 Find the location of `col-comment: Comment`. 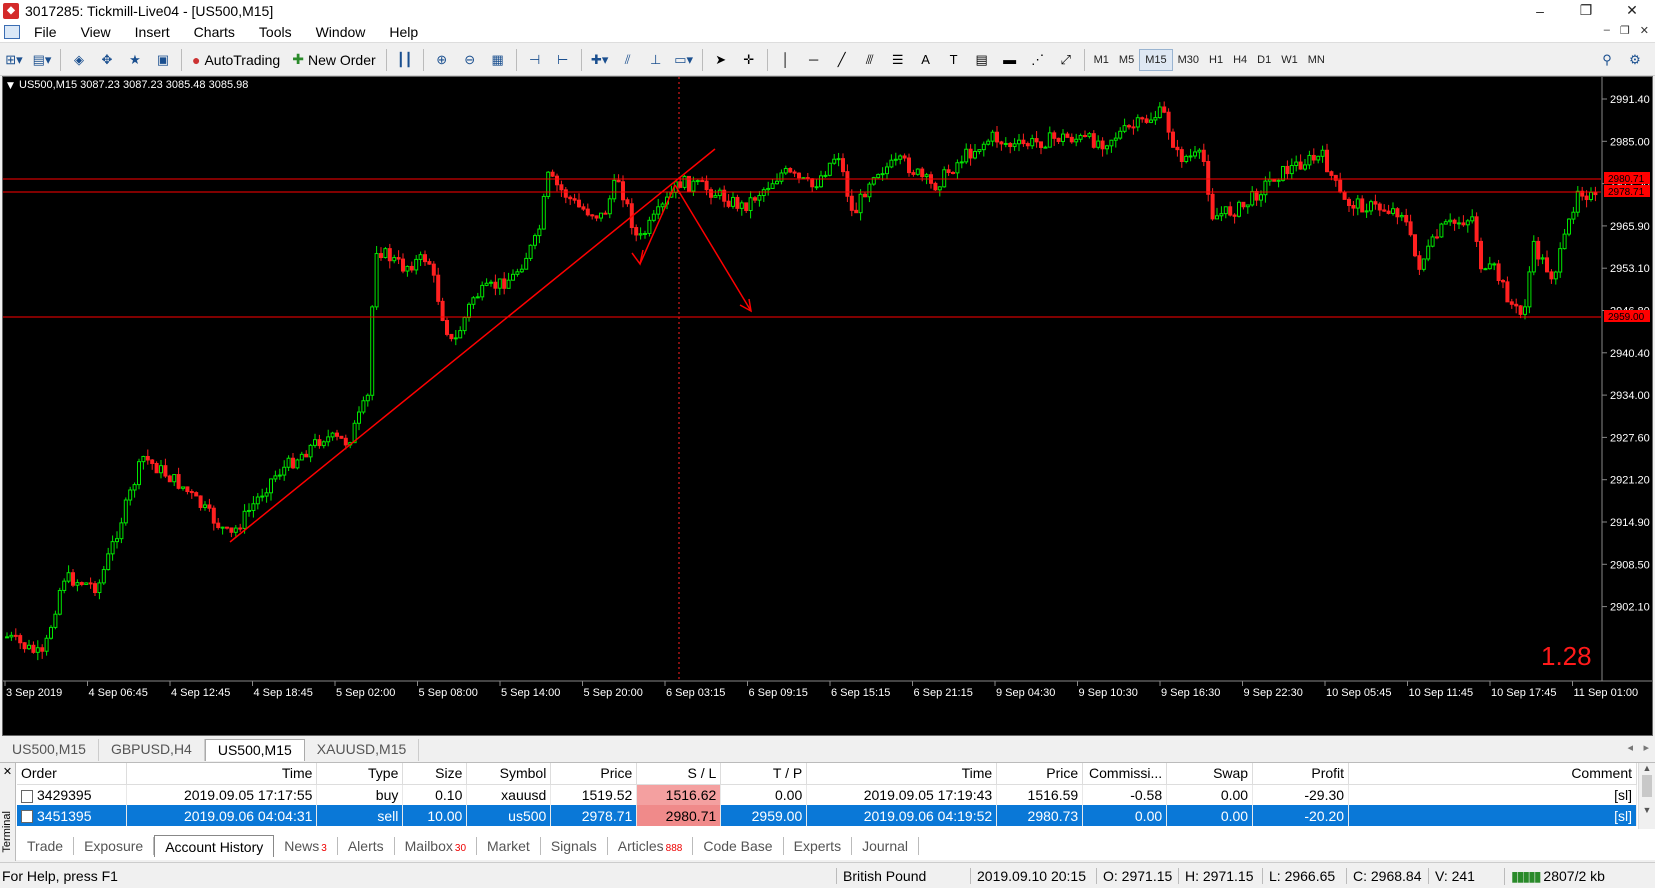

col-comment: Comment is located at coordinates (1492, 774).